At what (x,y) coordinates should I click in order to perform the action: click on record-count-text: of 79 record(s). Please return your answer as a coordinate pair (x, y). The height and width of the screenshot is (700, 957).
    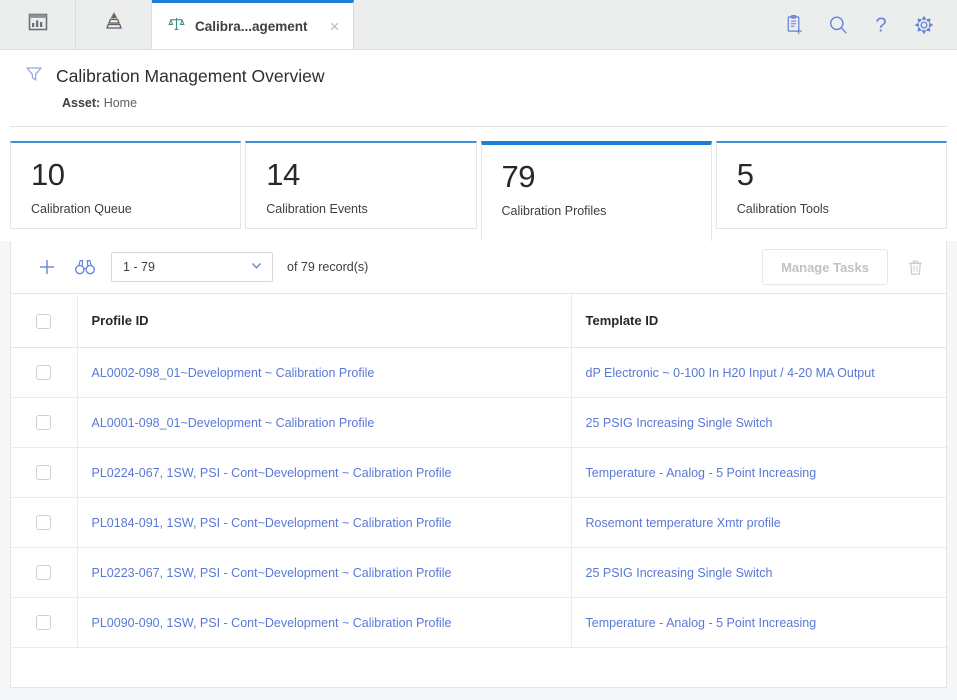
    Looking at the image, I should click on (328, 267).